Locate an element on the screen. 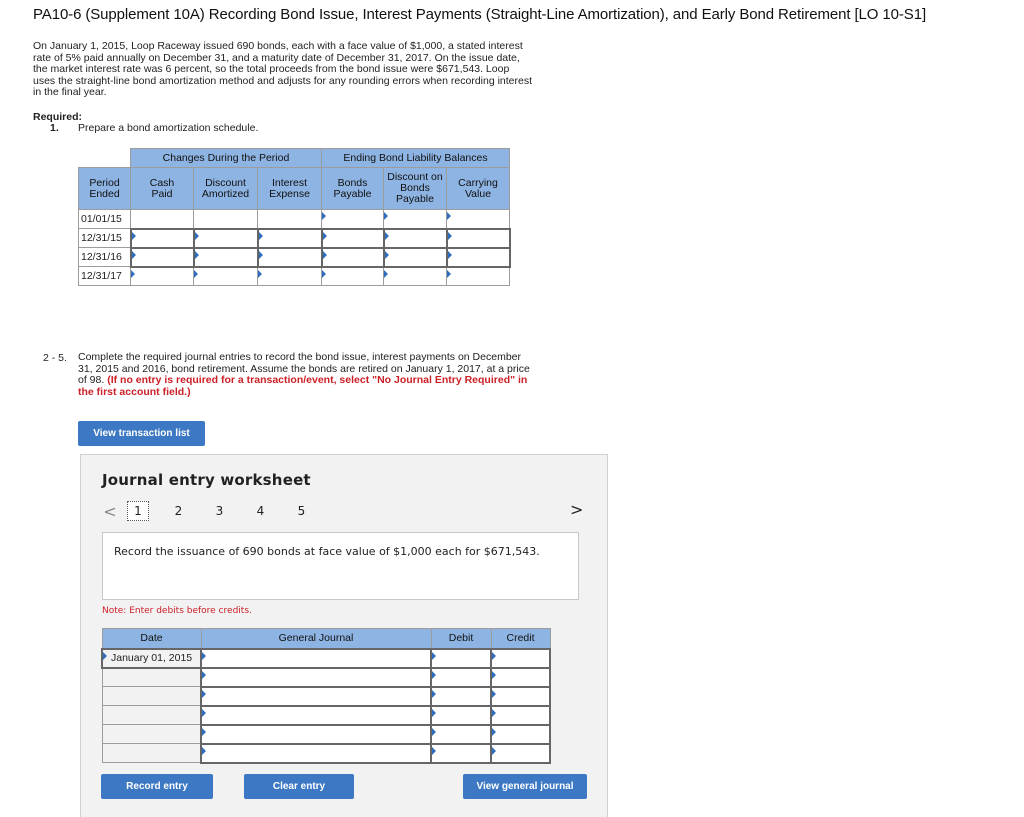 The width and height of the screenshot is (1024, 817). period-cell: 12/31/16 is located at coordinates (104, 257).